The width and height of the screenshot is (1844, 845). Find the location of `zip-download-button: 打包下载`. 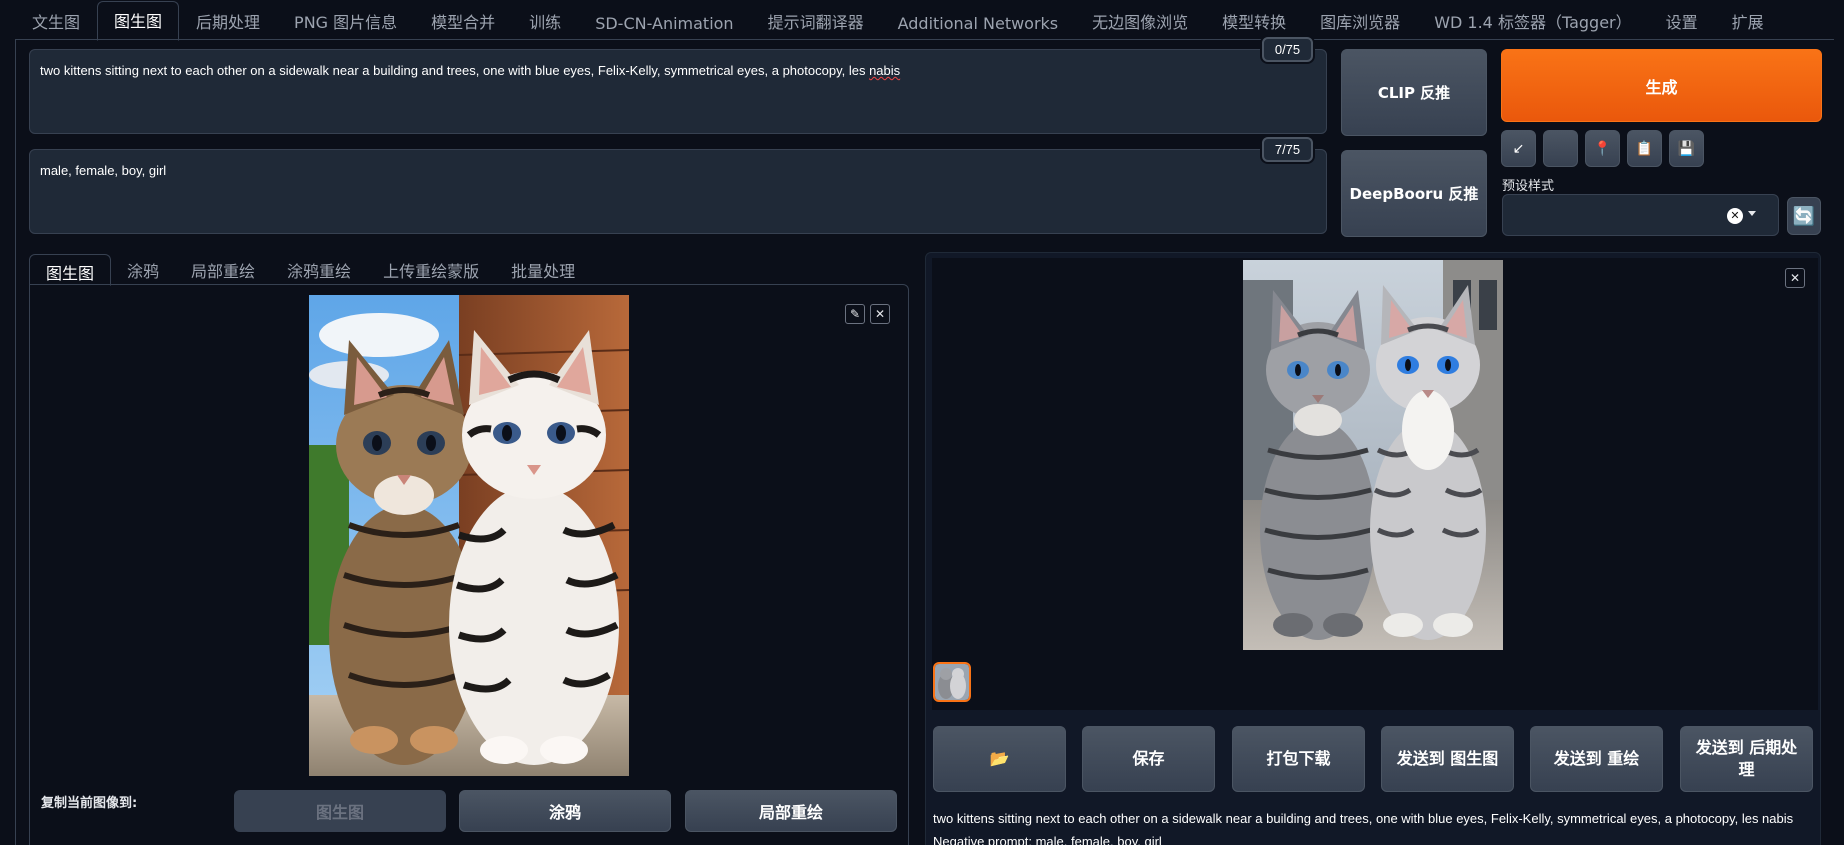

zip-download-button: 打包下载 is located at coordinates (1298, 759).